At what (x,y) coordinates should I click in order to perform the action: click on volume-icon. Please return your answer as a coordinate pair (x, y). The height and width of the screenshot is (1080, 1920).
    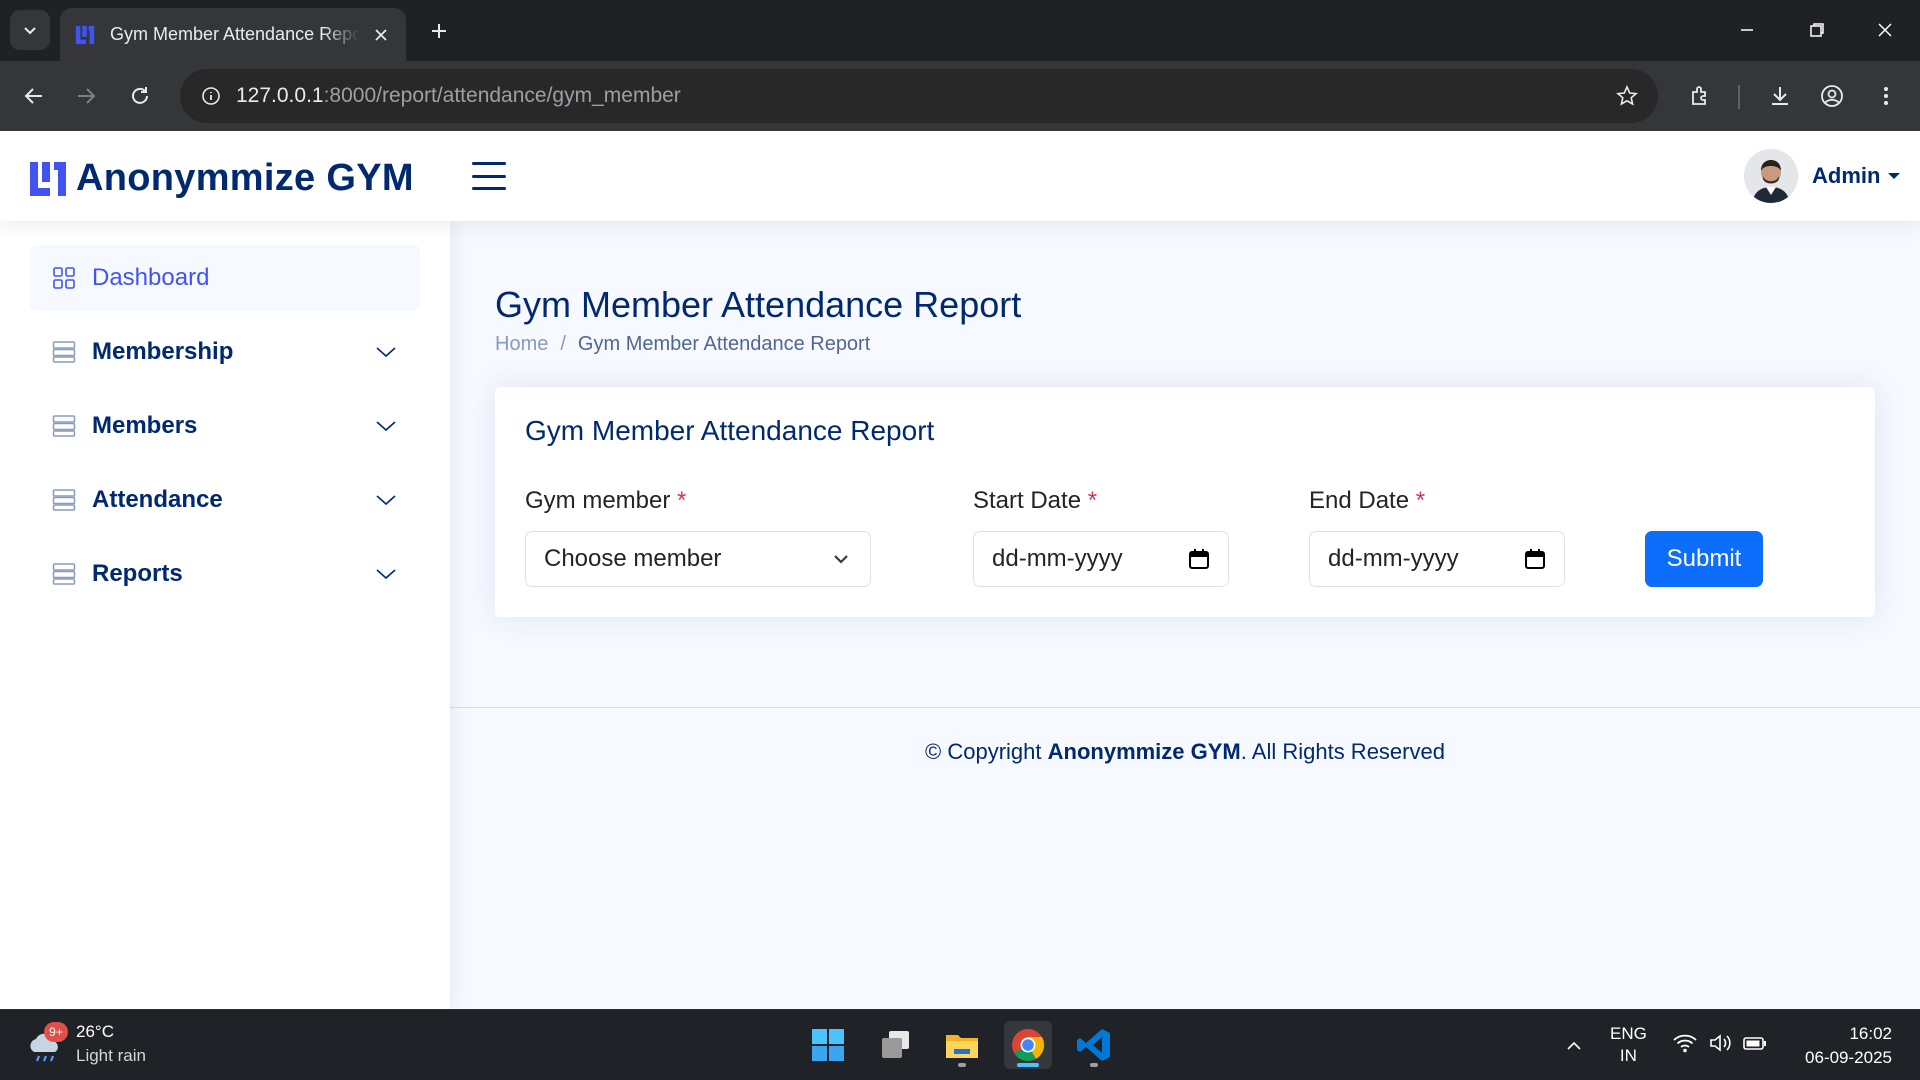
    Looking at the image, I should click on (1720, 1043).